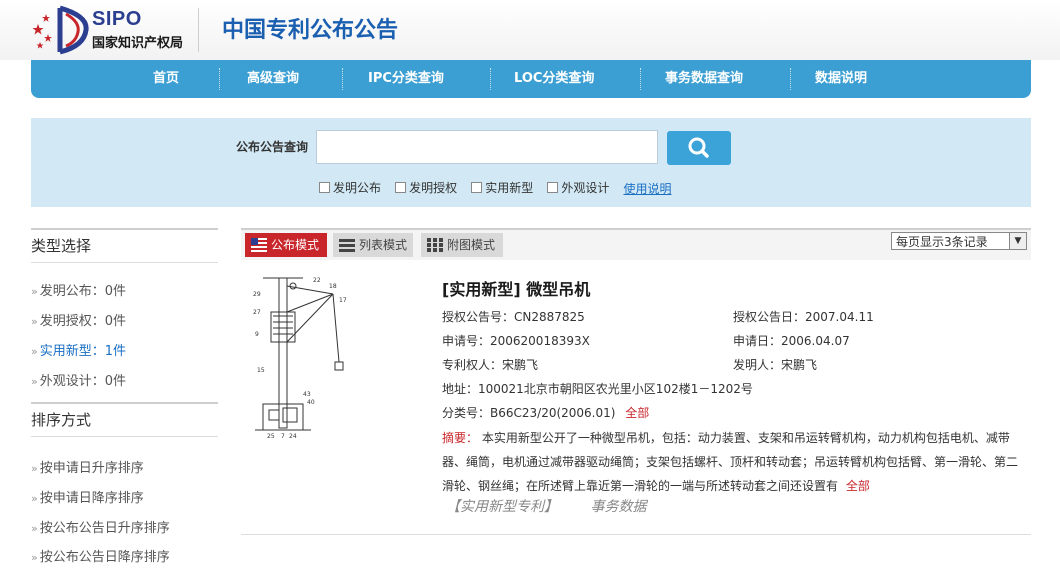 This screenshot has width=1060, height=574. What do you see at coordinates (636, 244) in the screenshot?
I see `view-mode-toolbar: 公布模式 列表模式 附图模式 每页显示3条记录 ▼` at bounding box center [636, 244].